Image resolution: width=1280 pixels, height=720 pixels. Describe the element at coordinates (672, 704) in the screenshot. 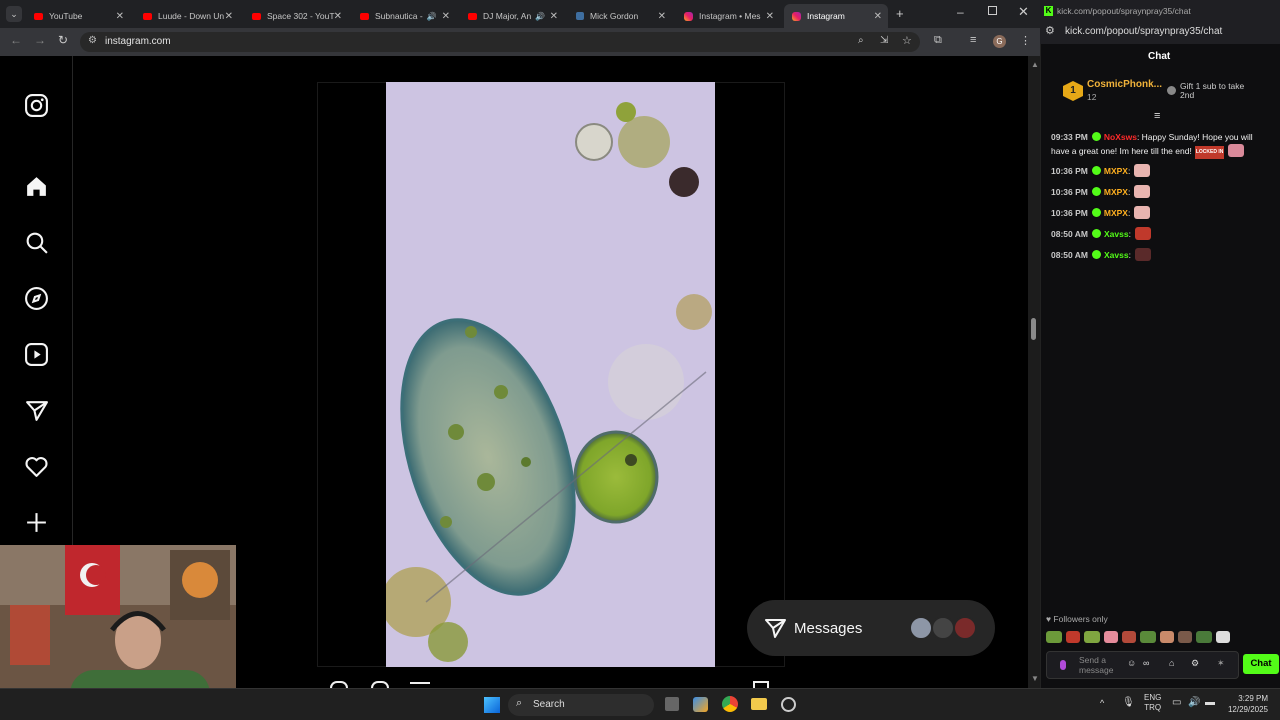

I see `task-view-icon` at that location.